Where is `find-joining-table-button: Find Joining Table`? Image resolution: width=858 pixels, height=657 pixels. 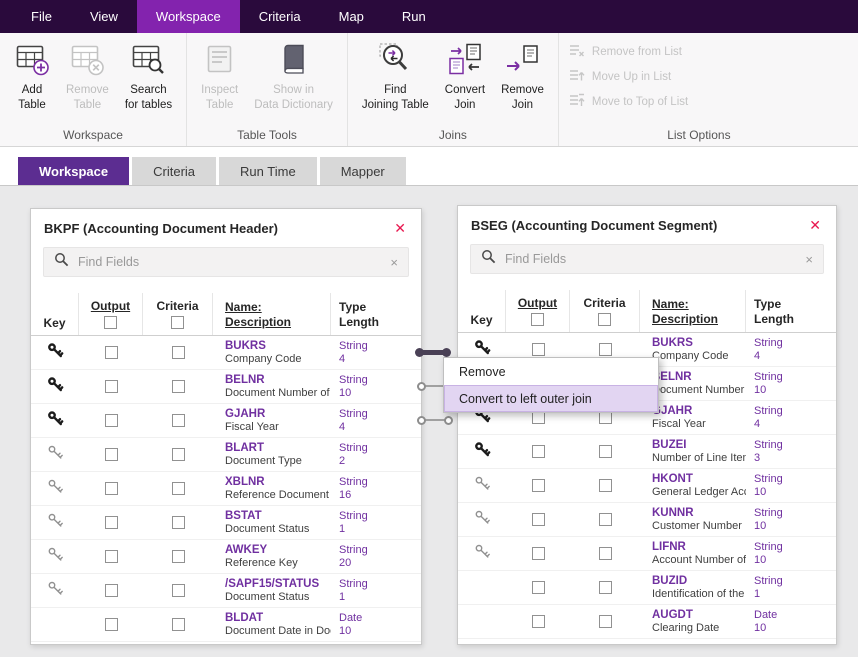 find-joining-table-button: Find Joining Table is located at coordinates (395, 82).